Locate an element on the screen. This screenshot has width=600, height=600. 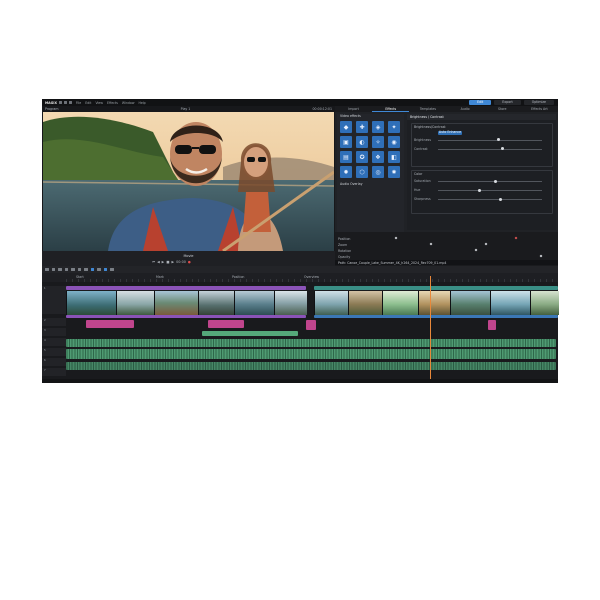
workspace-tab-export: Export is located at coordinates (507, 102).